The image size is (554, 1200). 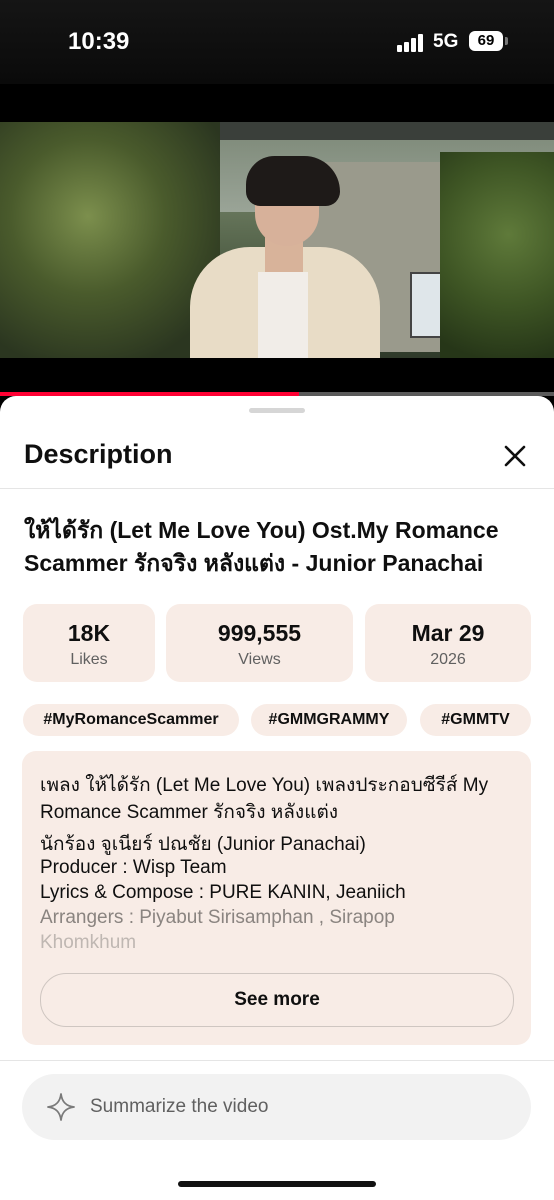 What do you see at coordinates (99, 41) in the screenshot?
I see `status-time: 10:39` at bounding box center [99, 41].